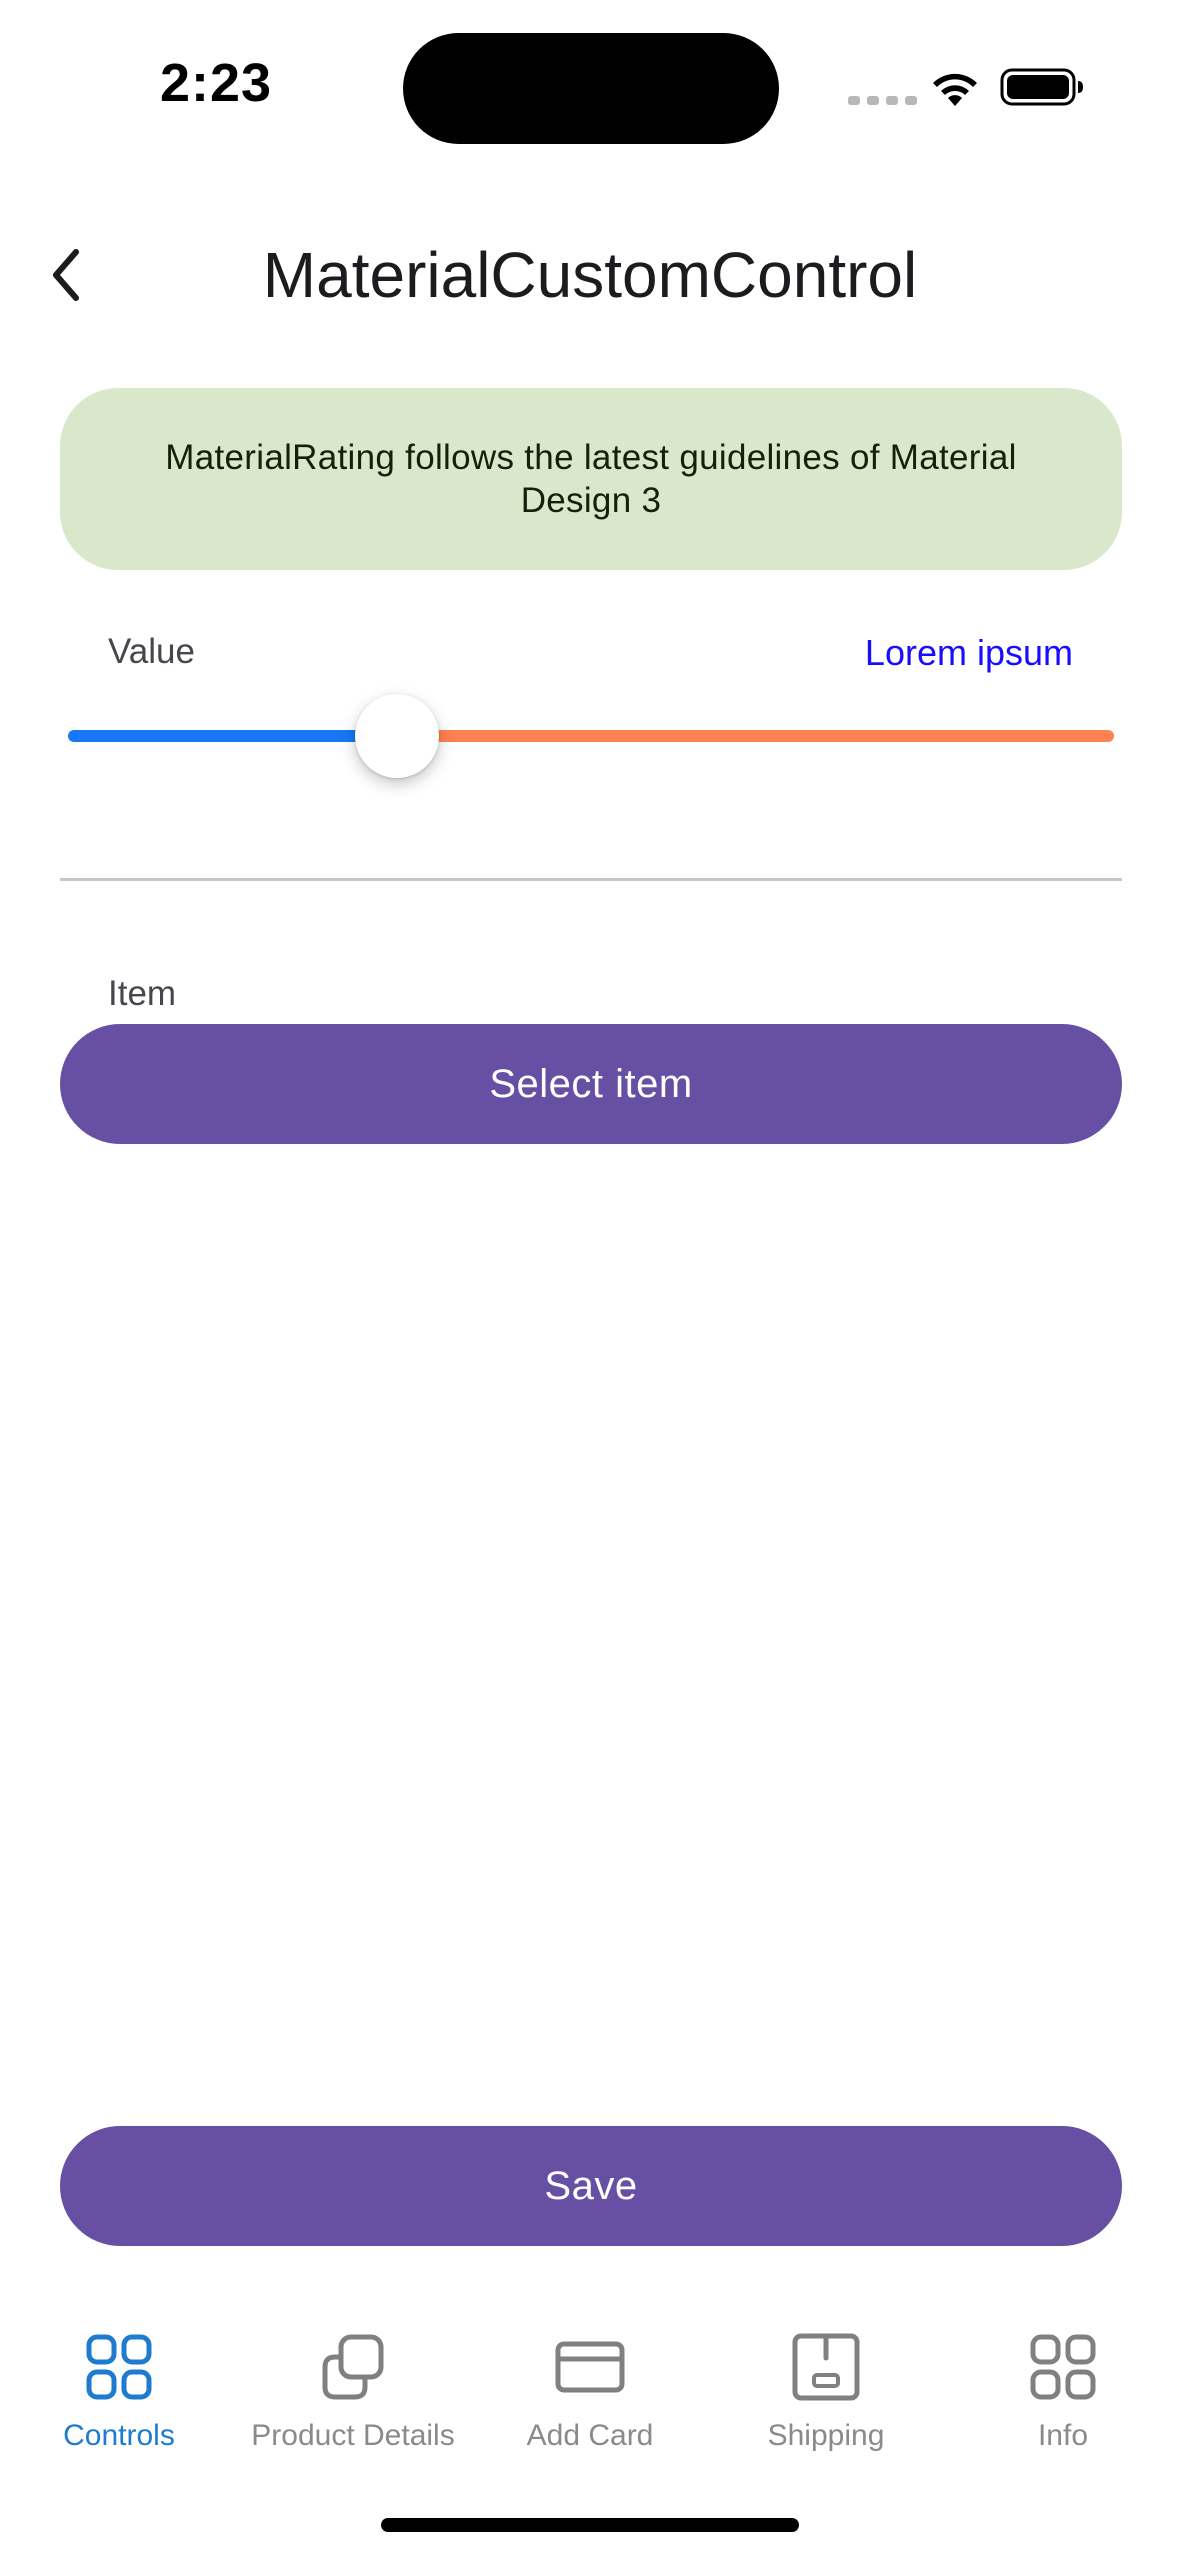  I want to click on tab-label: Info, so click(1063, 2435).